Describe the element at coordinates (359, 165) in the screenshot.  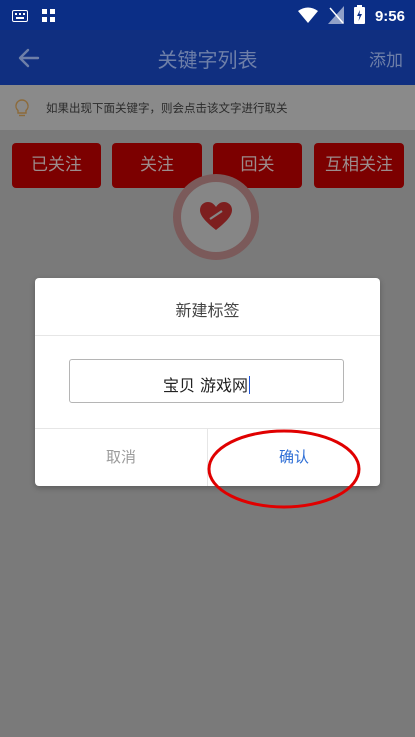
I see `filter-button-mutual: 互相关注` at that location.